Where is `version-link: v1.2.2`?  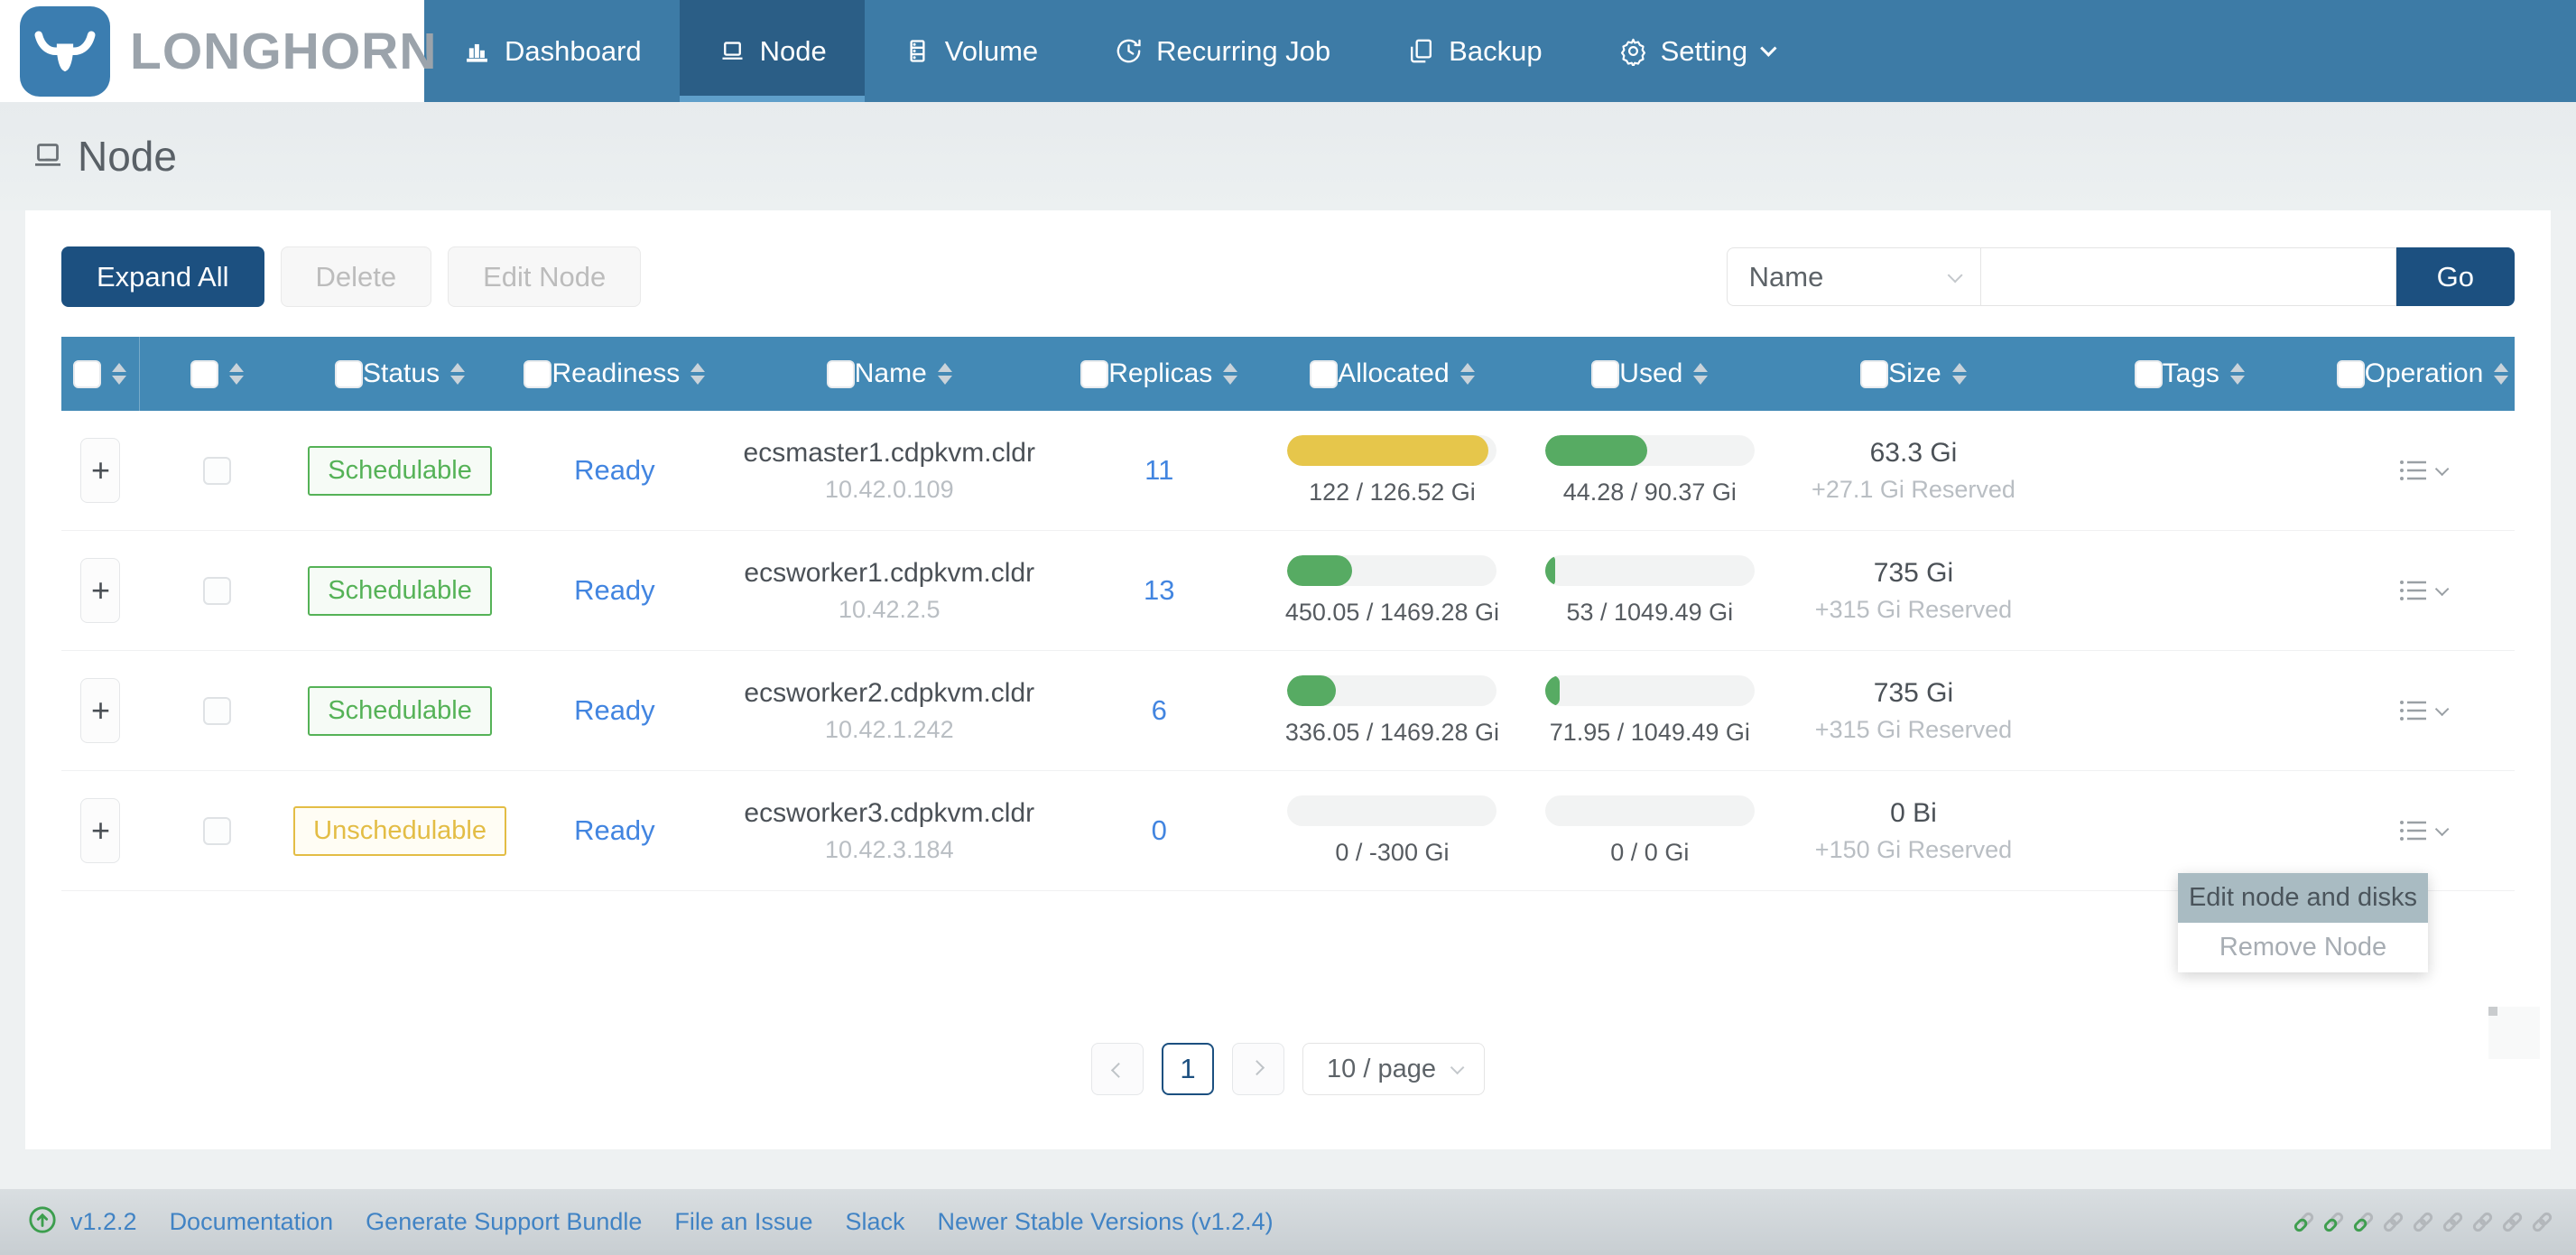
version-link: v1.2.2 is located at coordinates (103, 1222).